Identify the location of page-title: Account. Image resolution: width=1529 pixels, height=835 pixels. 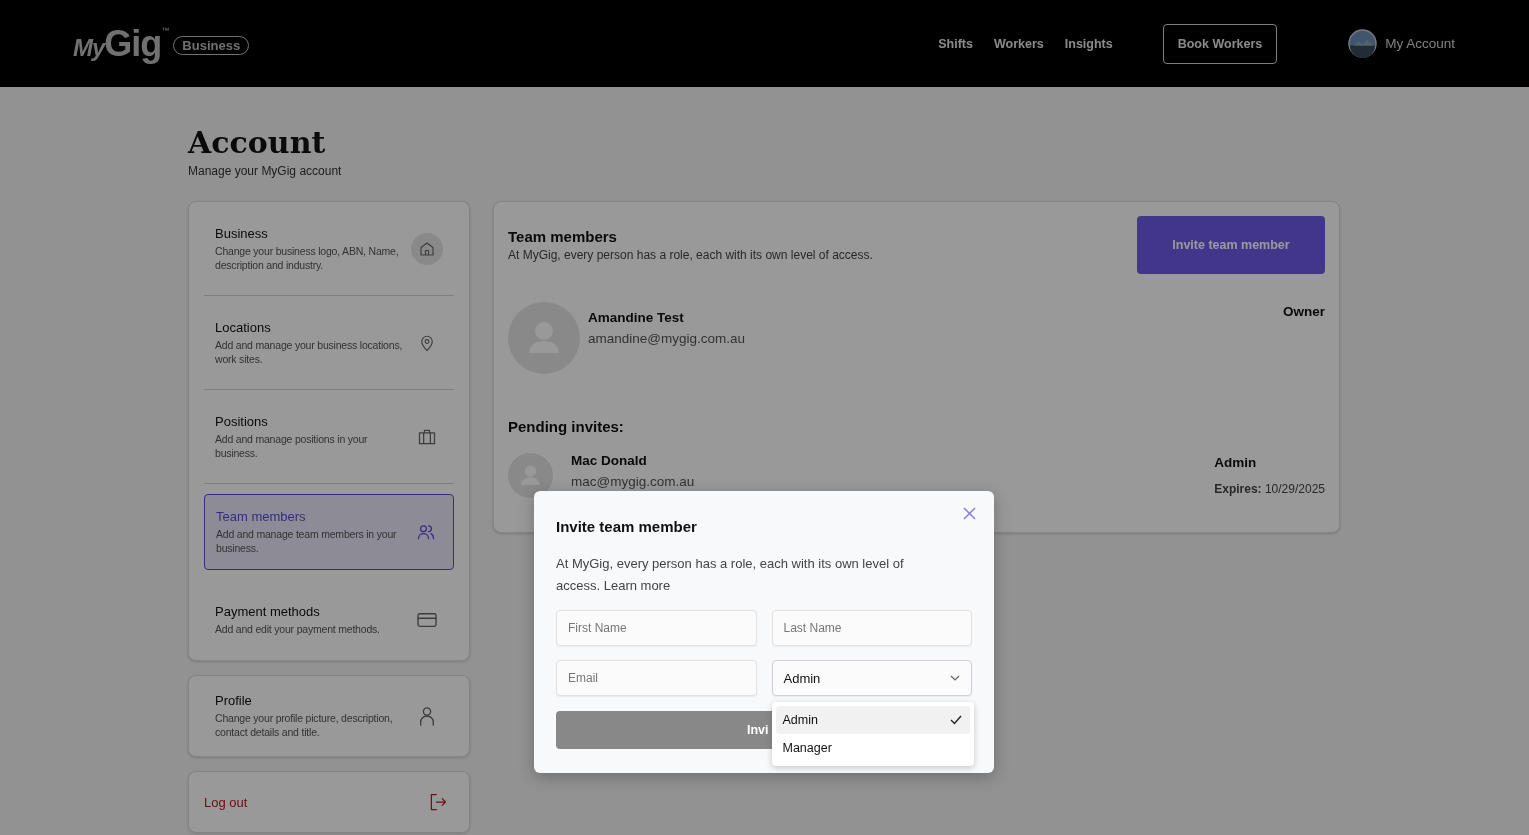
(257, 142).